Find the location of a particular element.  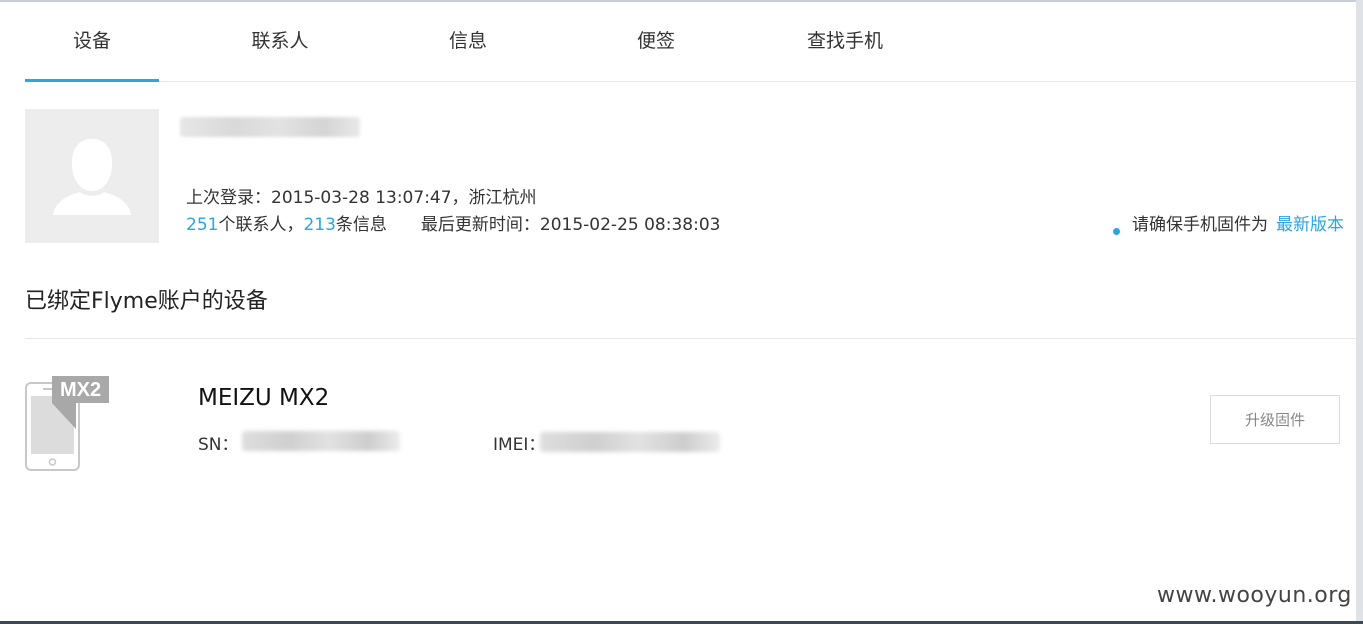

firmware-notice: 请确保手机固件为 最新版本 is located at coordinates (1234, 222).